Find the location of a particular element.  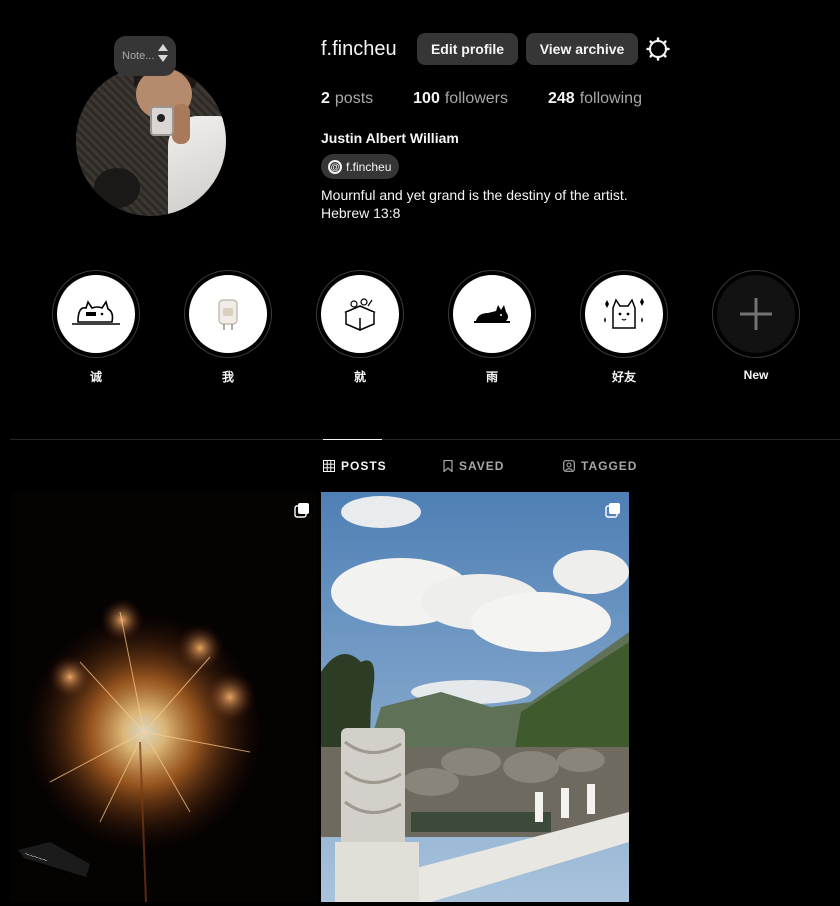

posts-stat: 2 posts is located at coordinates (347, 99).